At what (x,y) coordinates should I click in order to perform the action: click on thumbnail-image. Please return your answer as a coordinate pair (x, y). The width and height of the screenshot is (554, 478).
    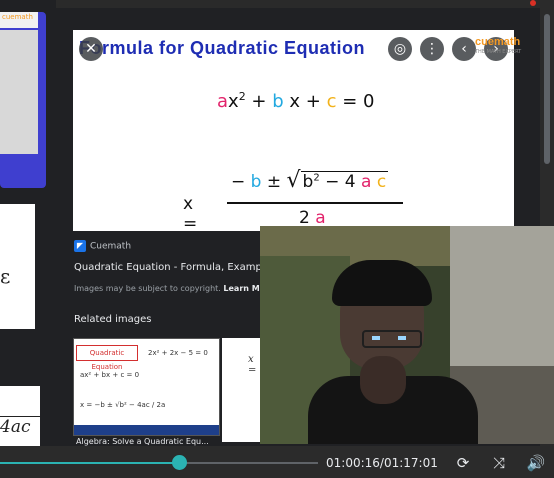
    Looking at the image, I should click on (19, 92).